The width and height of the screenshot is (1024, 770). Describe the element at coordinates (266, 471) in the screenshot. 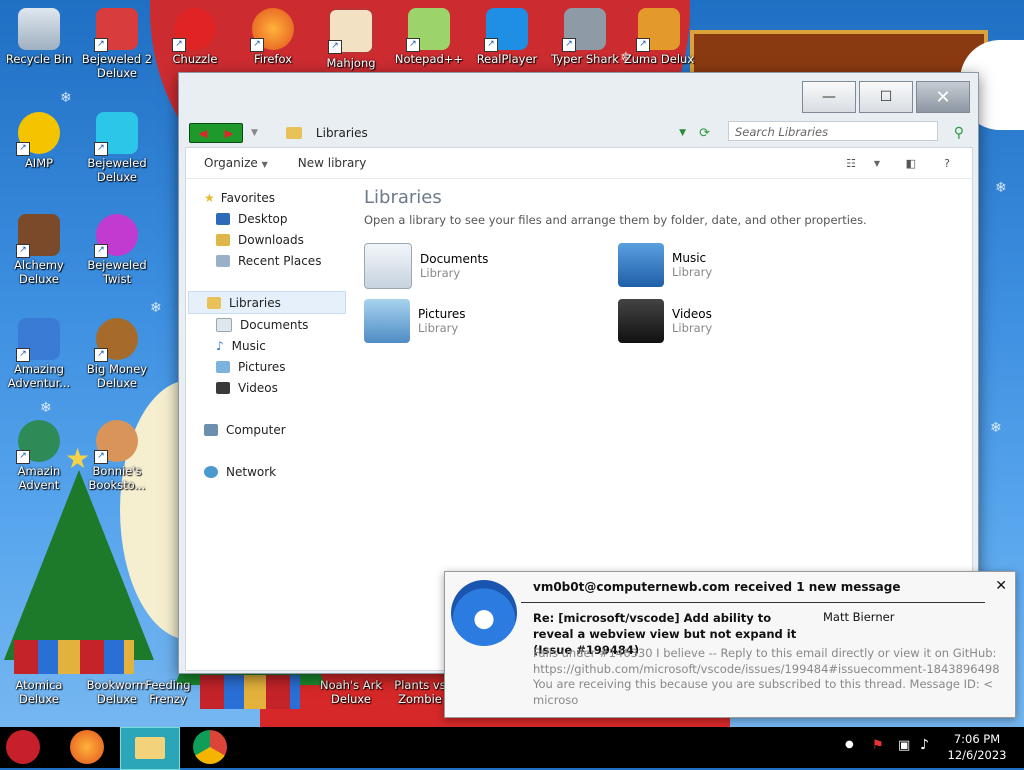

I see `nav-network: Network` at that location.